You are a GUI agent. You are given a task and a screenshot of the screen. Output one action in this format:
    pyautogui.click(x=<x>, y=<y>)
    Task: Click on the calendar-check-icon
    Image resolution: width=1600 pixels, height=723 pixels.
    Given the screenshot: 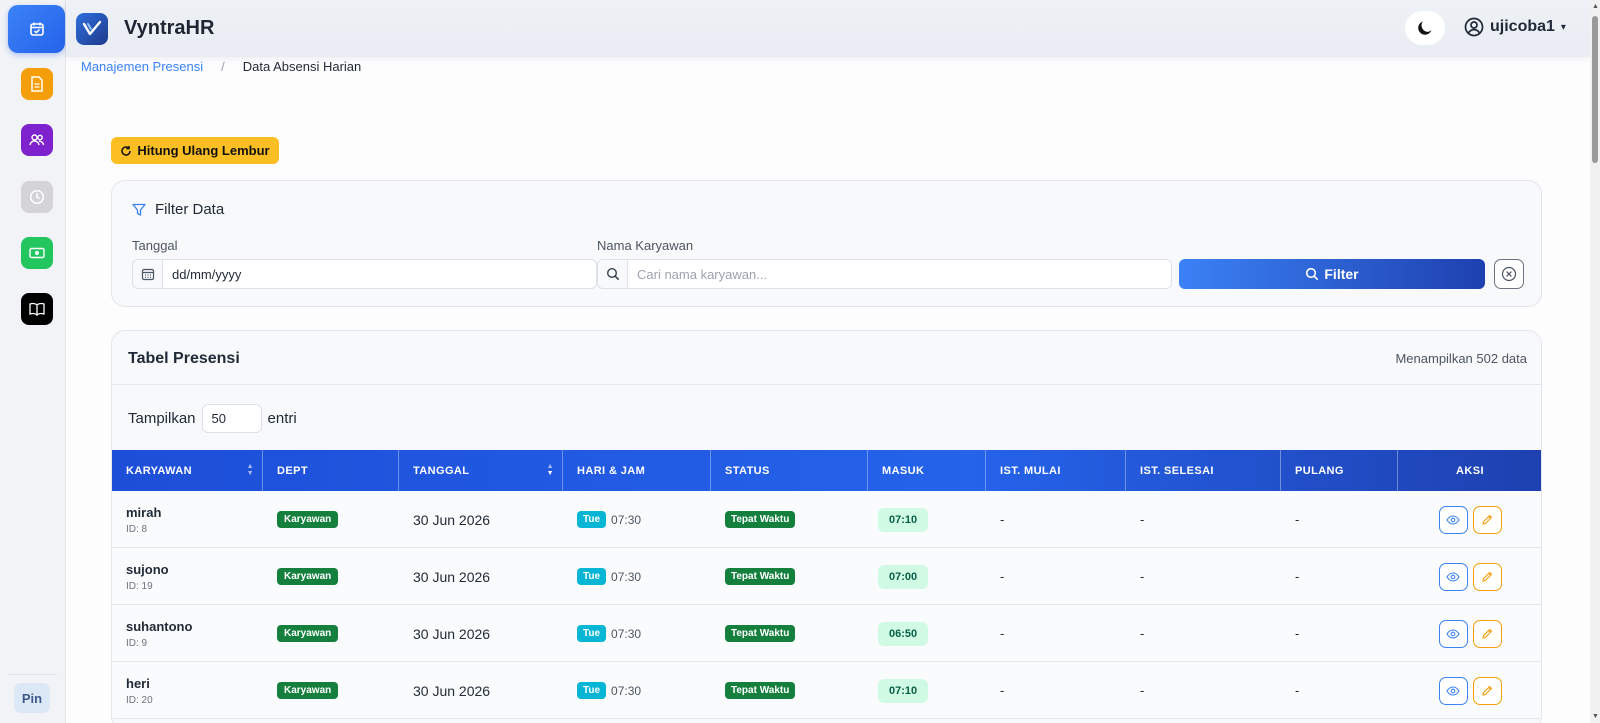 What is the action you would take?
    pyautogui.click(x=36, y=29)
    